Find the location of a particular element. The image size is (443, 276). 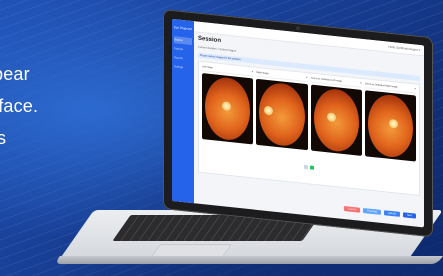

caption-line-2: rface. is located at coordinates (19, 106).